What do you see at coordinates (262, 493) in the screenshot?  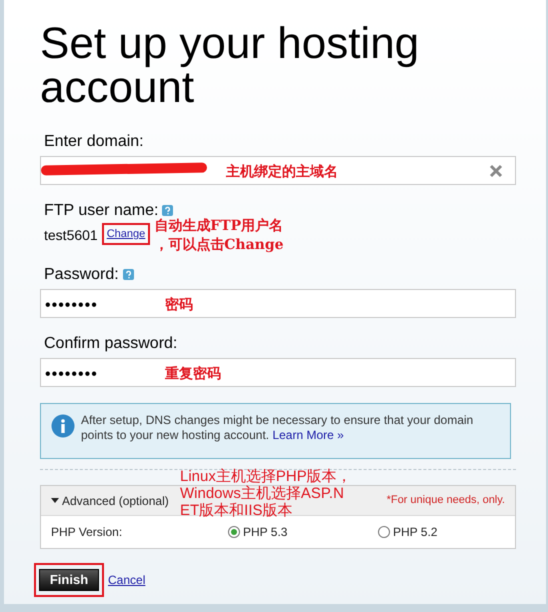 I see `annotation-text: Windows主机选择ASP.N` at bounding box center [262, 493].